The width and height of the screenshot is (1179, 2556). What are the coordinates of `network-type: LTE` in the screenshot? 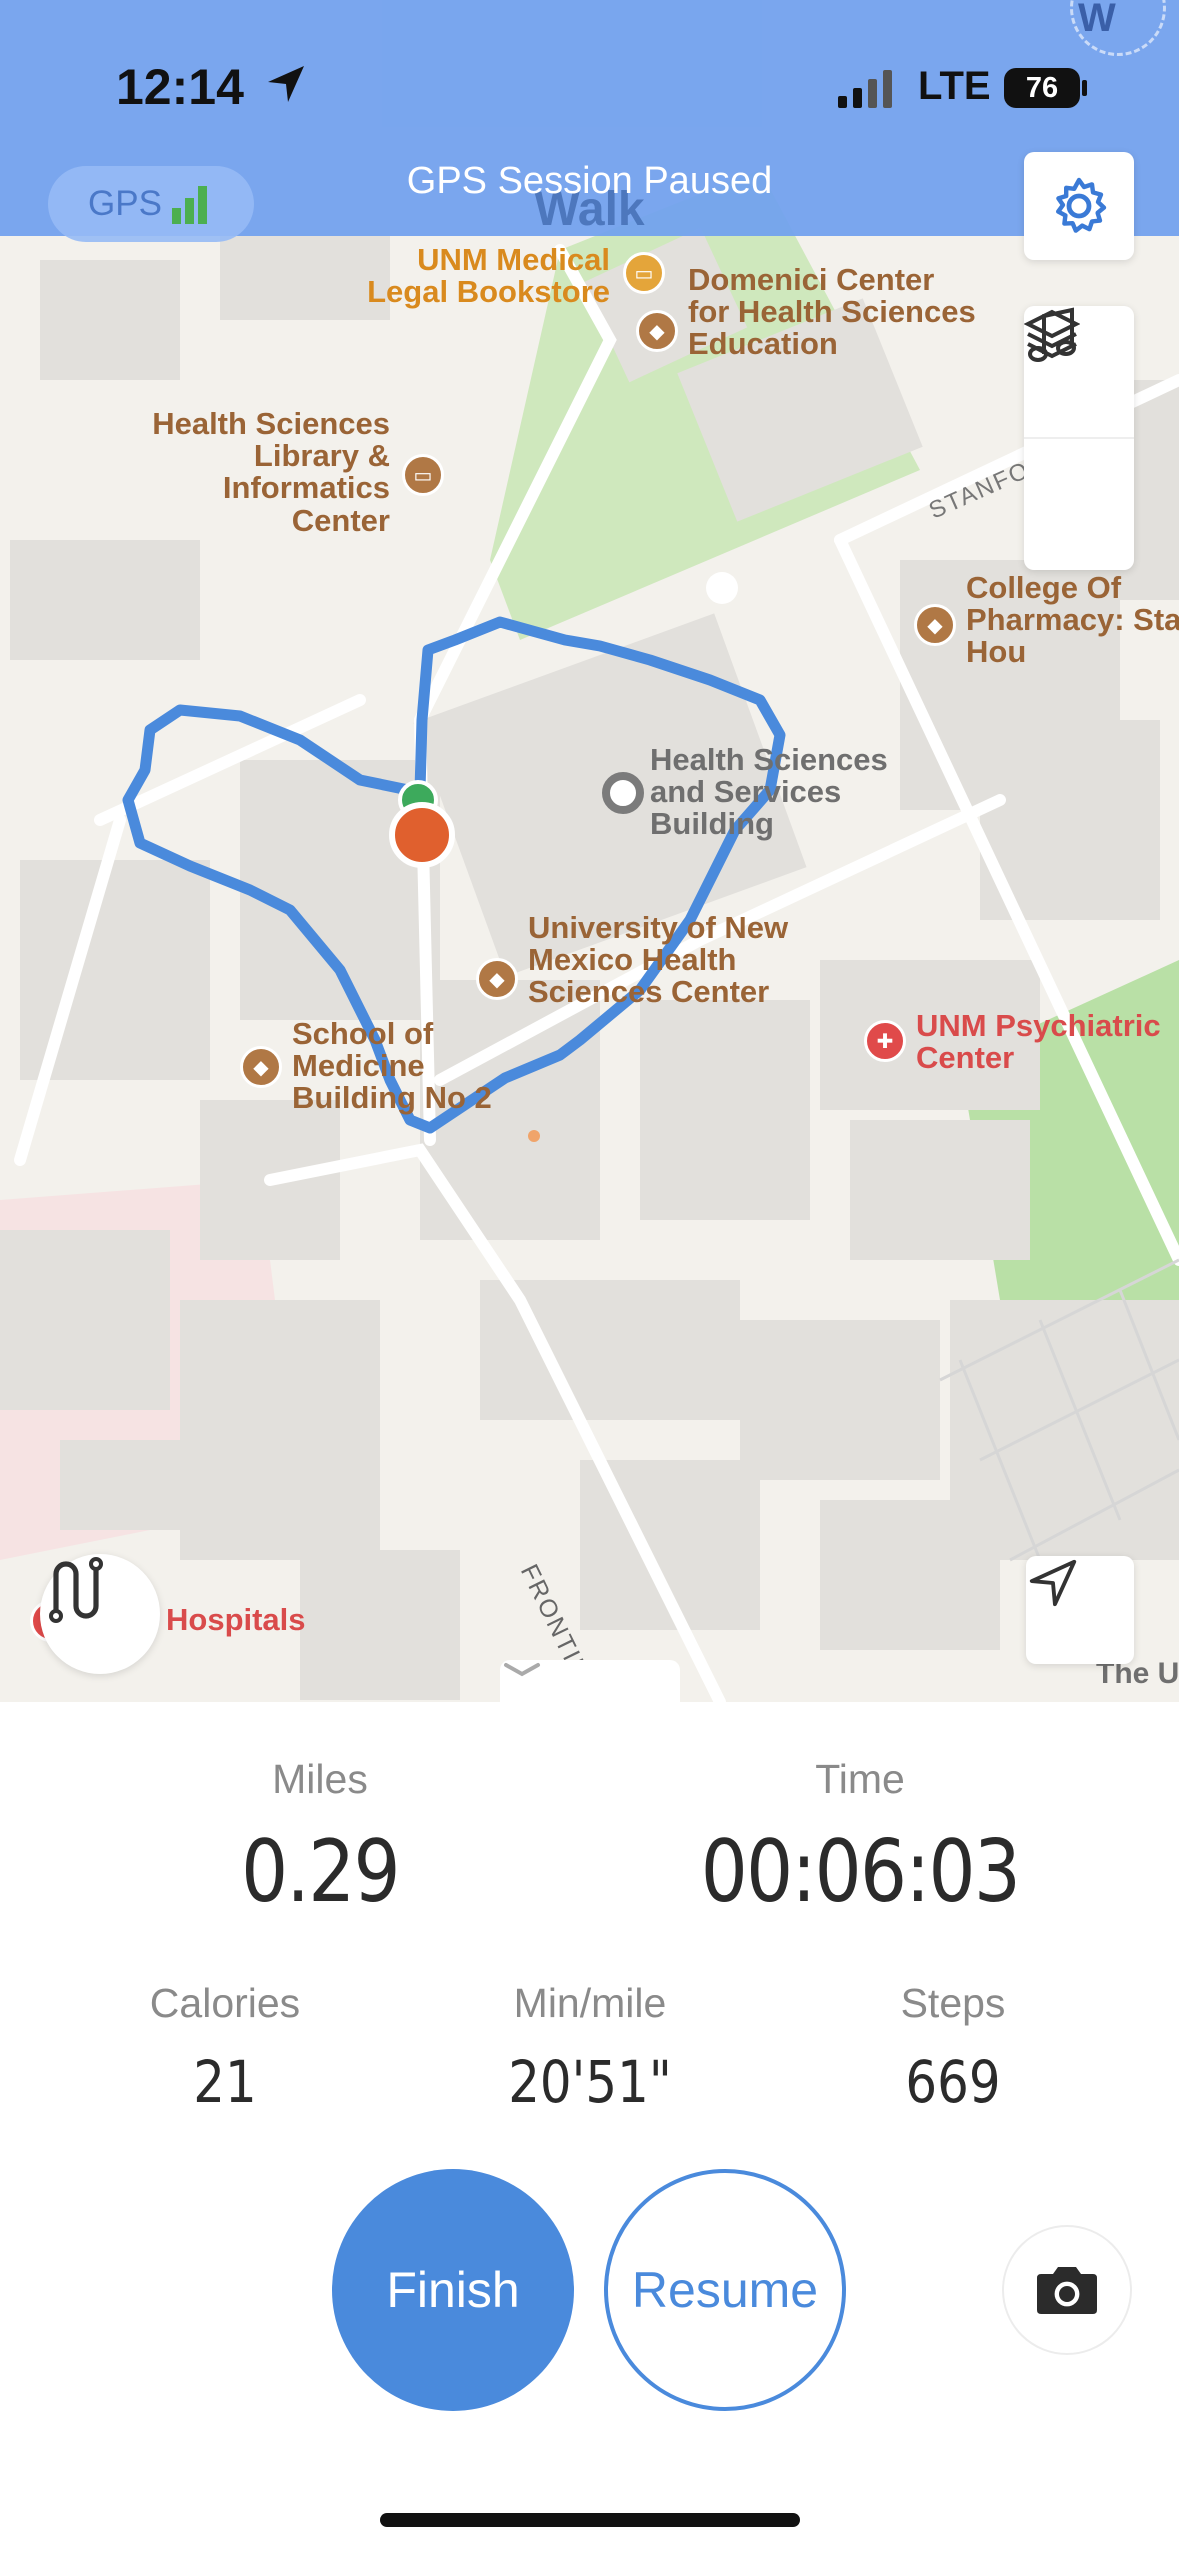 It's located at (954, 86).